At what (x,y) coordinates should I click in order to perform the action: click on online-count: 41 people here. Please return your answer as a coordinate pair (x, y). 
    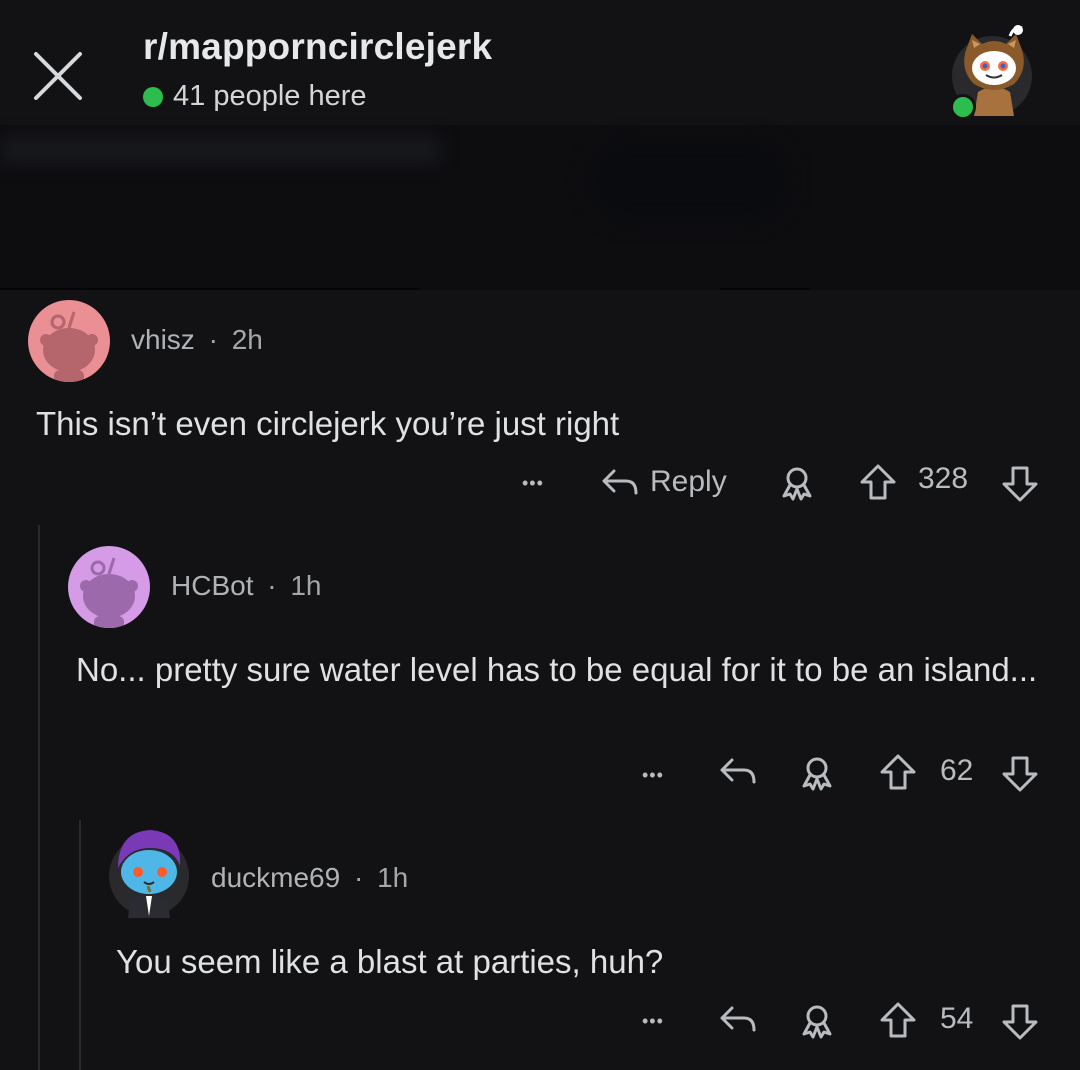
    Looking at the image, I should click on (270, 96).